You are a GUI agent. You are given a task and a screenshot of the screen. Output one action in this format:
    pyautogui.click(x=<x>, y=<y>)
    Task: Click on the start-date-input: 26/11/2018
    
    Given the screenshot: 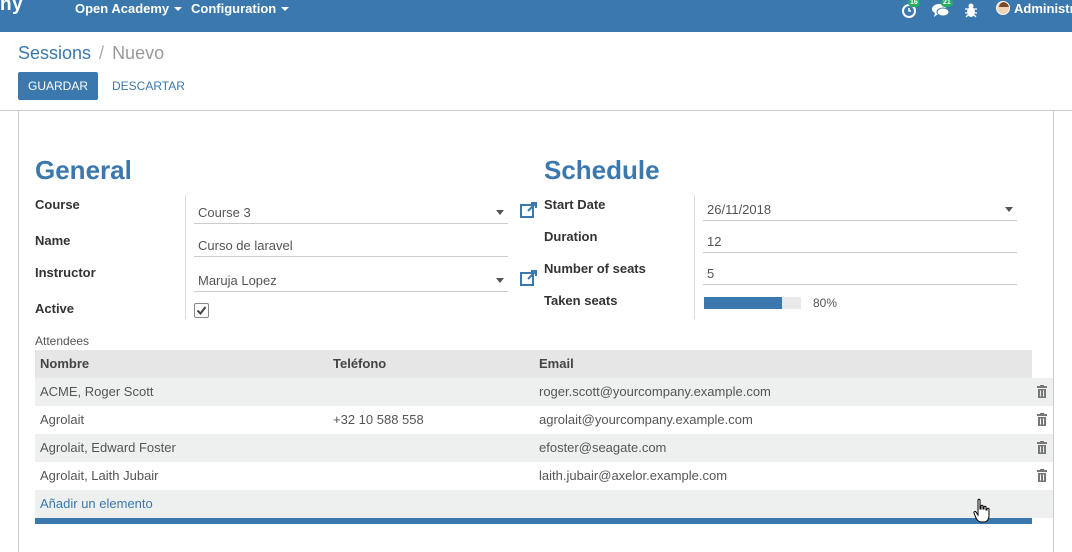 What is the action you would take?
    pyautogui.click(x=860, y=208)
    